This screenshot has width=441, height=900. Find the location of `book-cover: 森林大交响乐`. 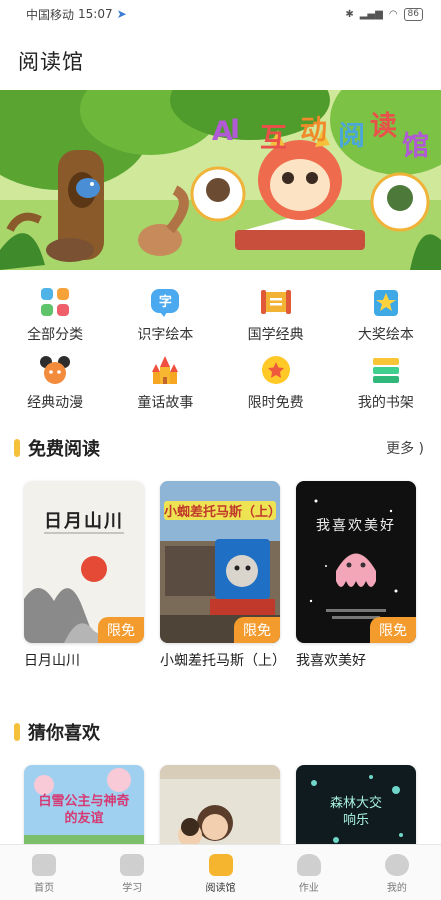

book-cover: 森林大交响乐 is located at coordinates (356, 810).